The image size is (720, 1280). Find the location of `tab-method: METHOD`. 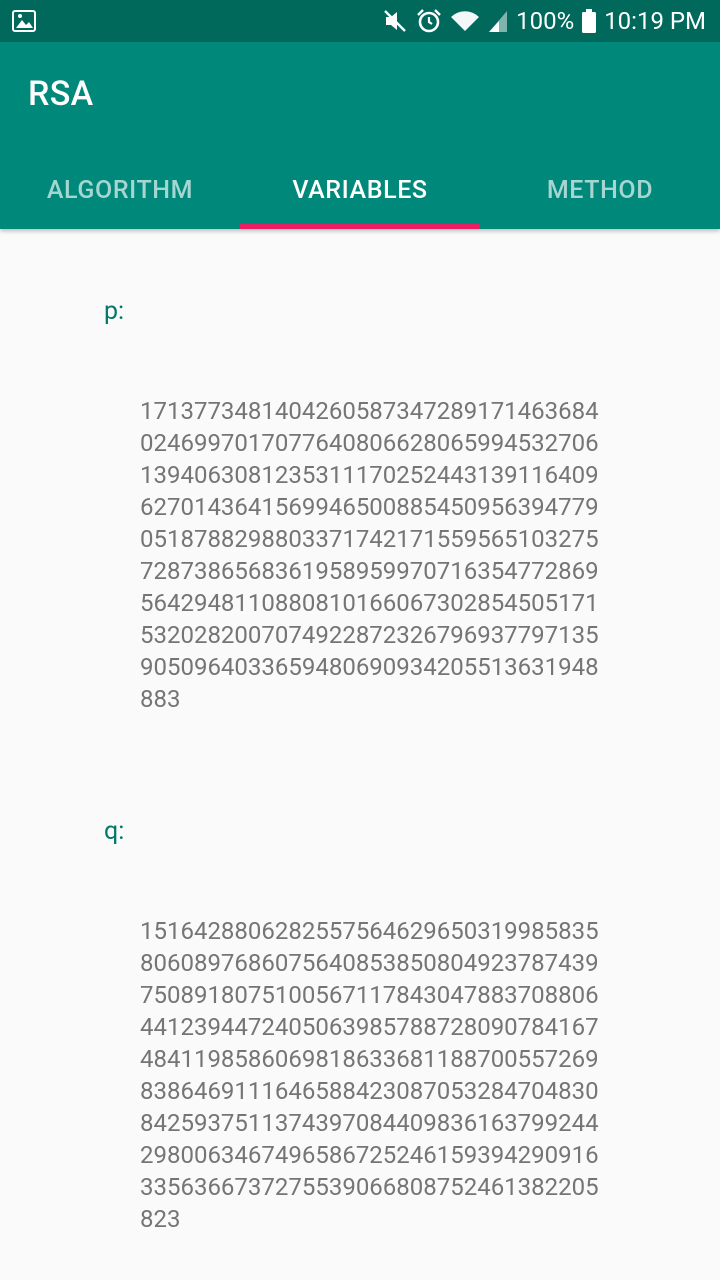

tab-method: METHOD is located at coordinates (600, 190).